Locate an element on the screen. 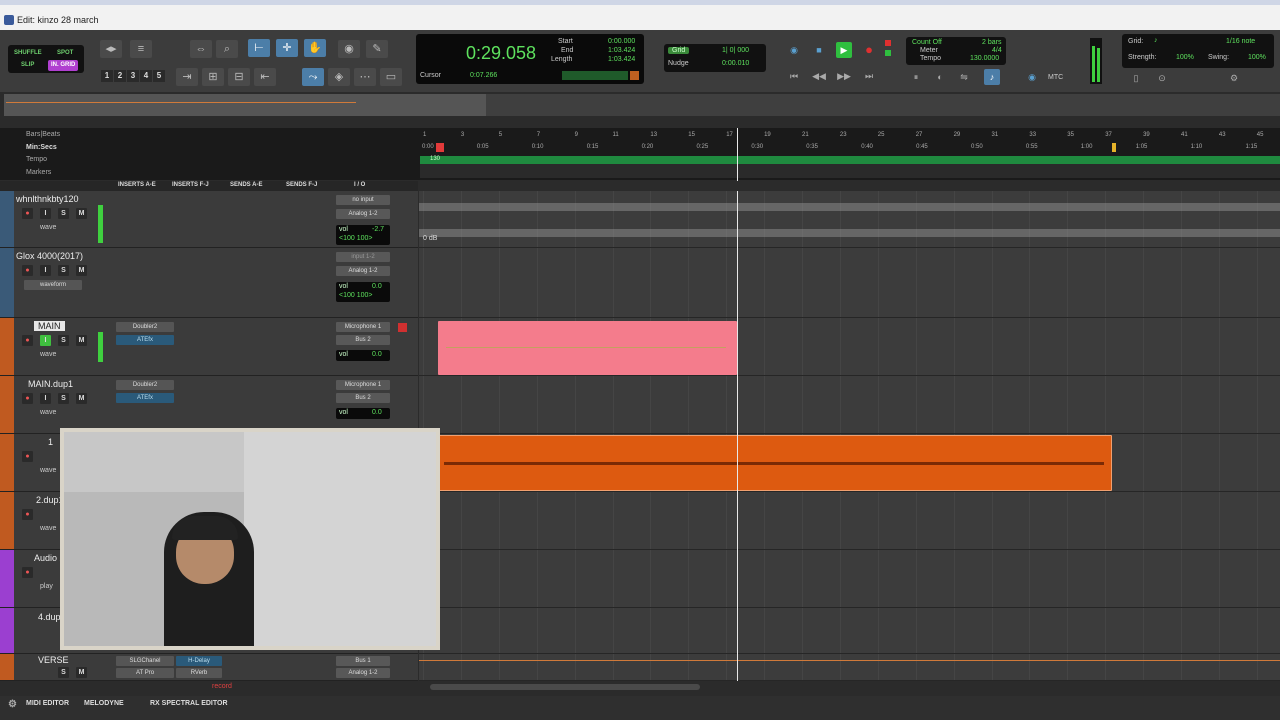  pencil-tool-icon: ✎ is located at coordinates (377, 49).